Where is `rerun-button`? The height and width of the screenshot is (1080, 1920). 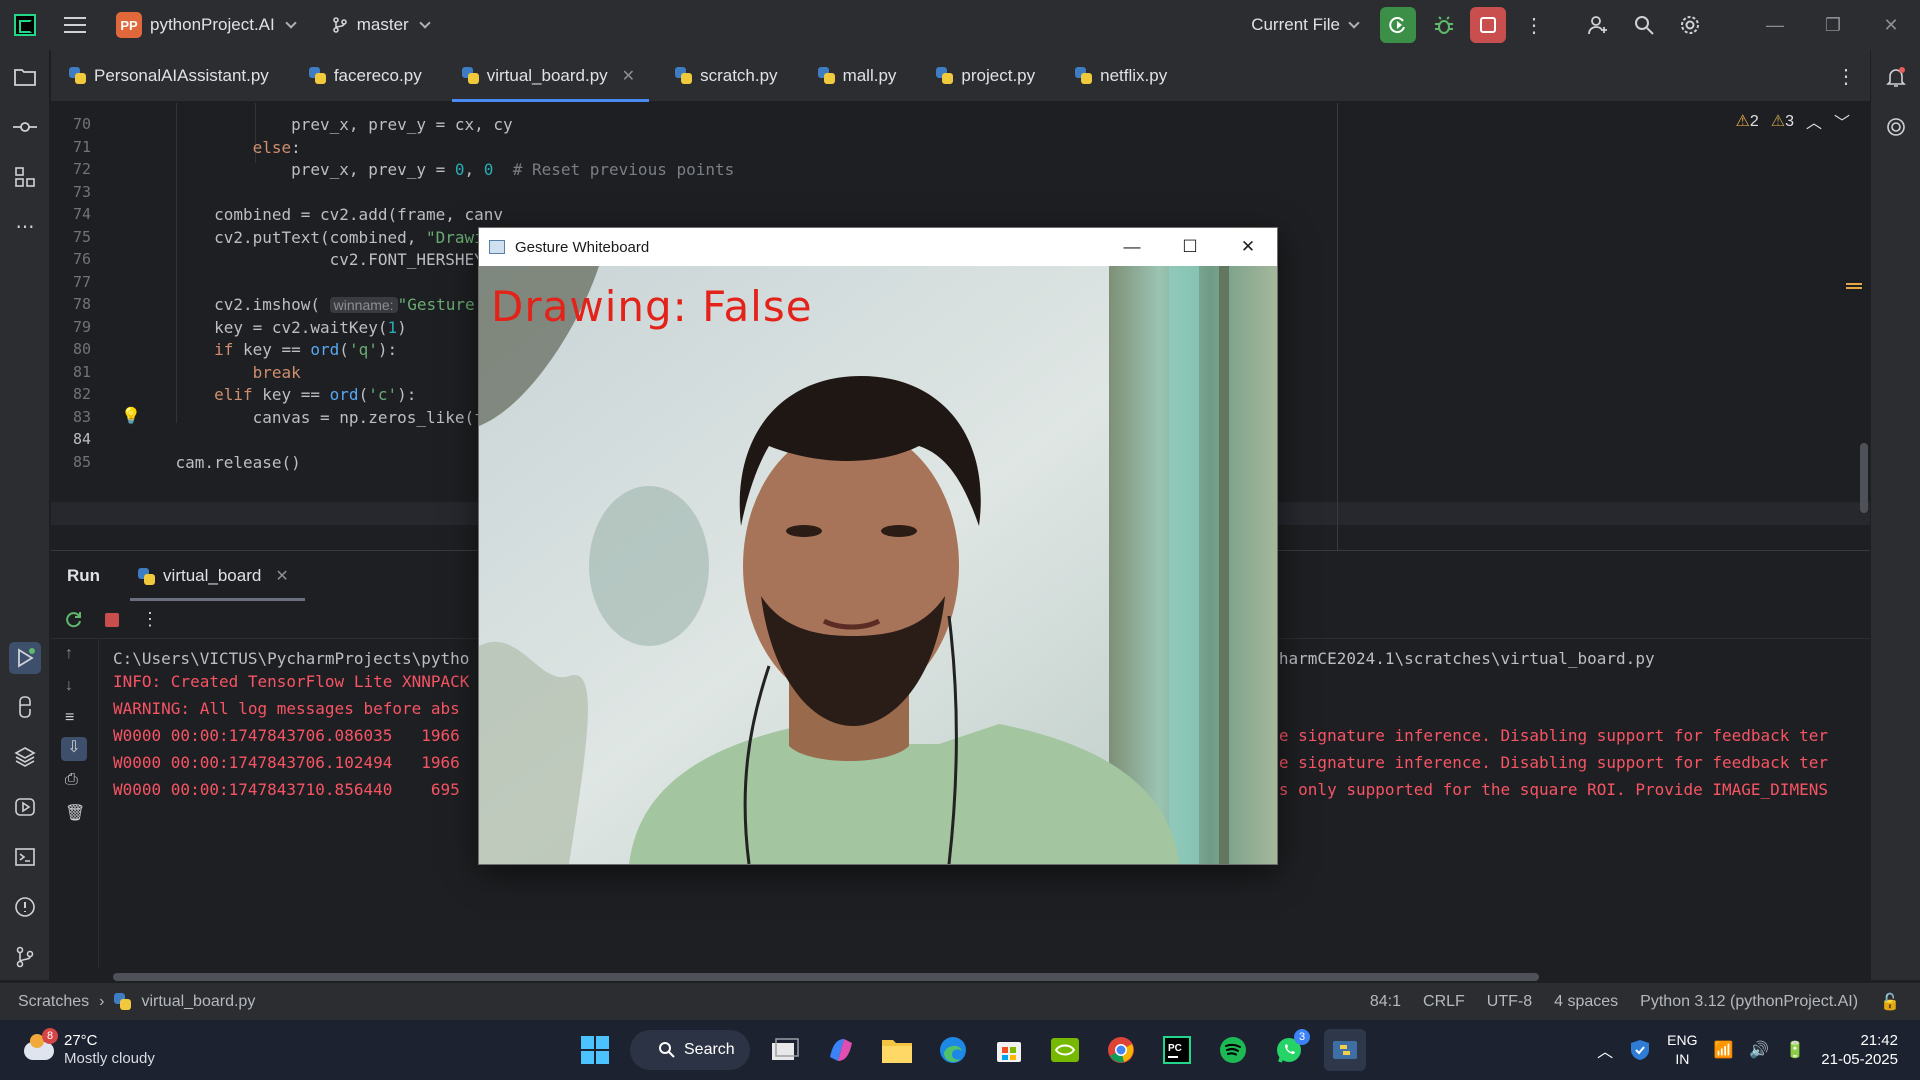 rerun-button is located at coordinates (1398, 25).